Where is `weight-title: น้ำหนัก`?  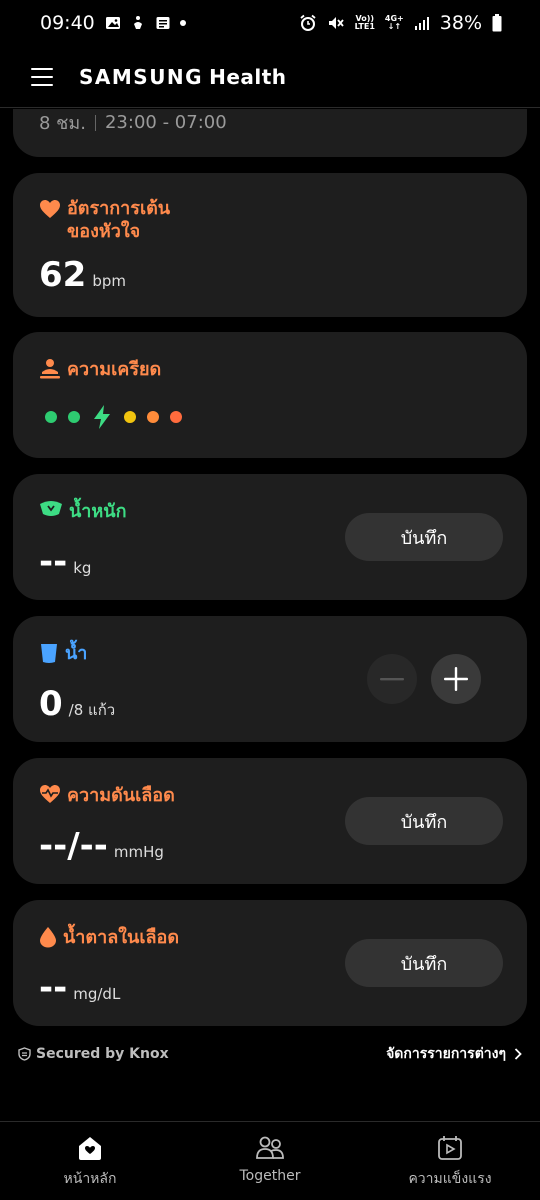
weight-title: น้ำหนัก is located at coordinates (82, 511).